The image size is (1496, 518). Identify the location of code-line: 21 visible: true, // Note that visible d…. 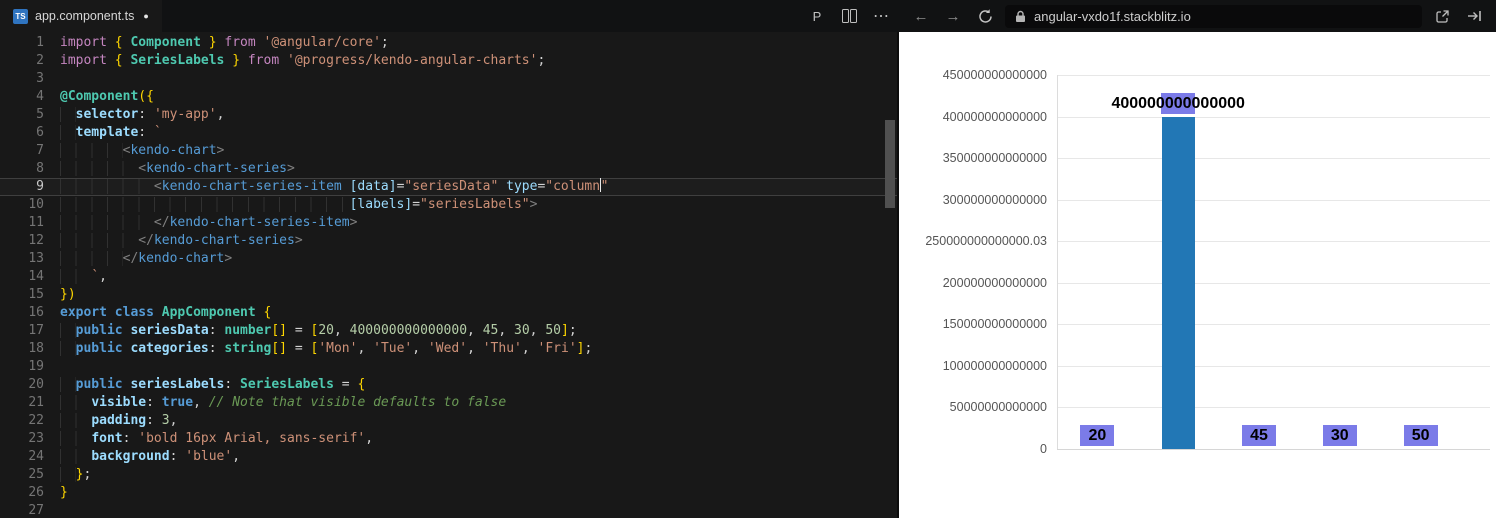
(448, 403).